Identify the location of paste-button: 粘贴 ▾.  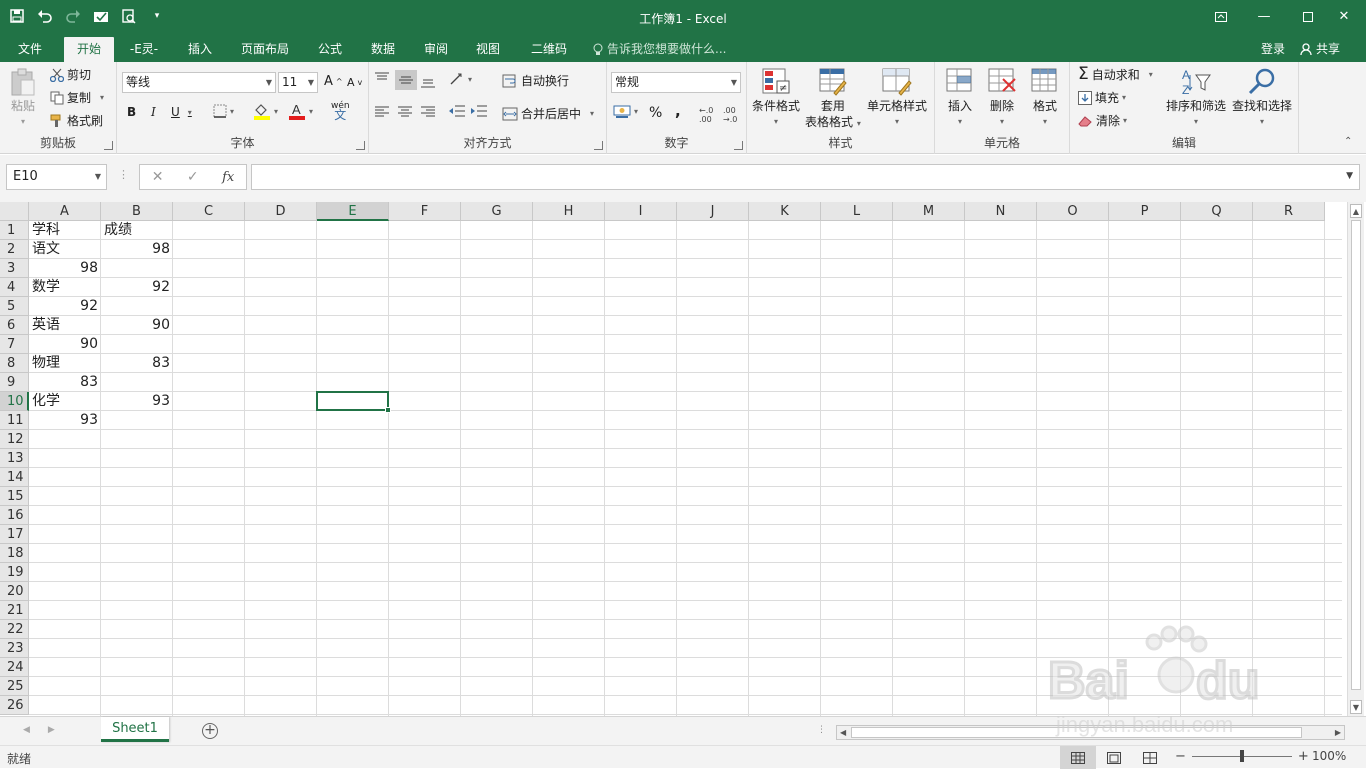
(23, 98).